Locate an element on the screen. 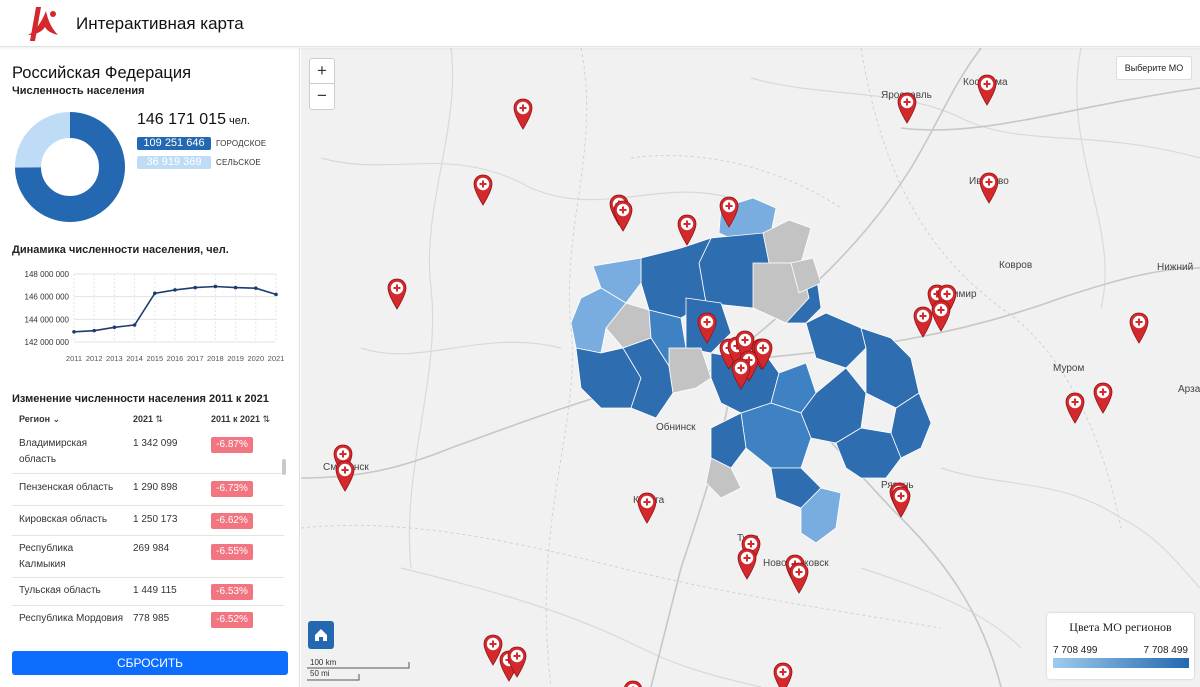  table-scrollbar is located at coordinates (284, 467).